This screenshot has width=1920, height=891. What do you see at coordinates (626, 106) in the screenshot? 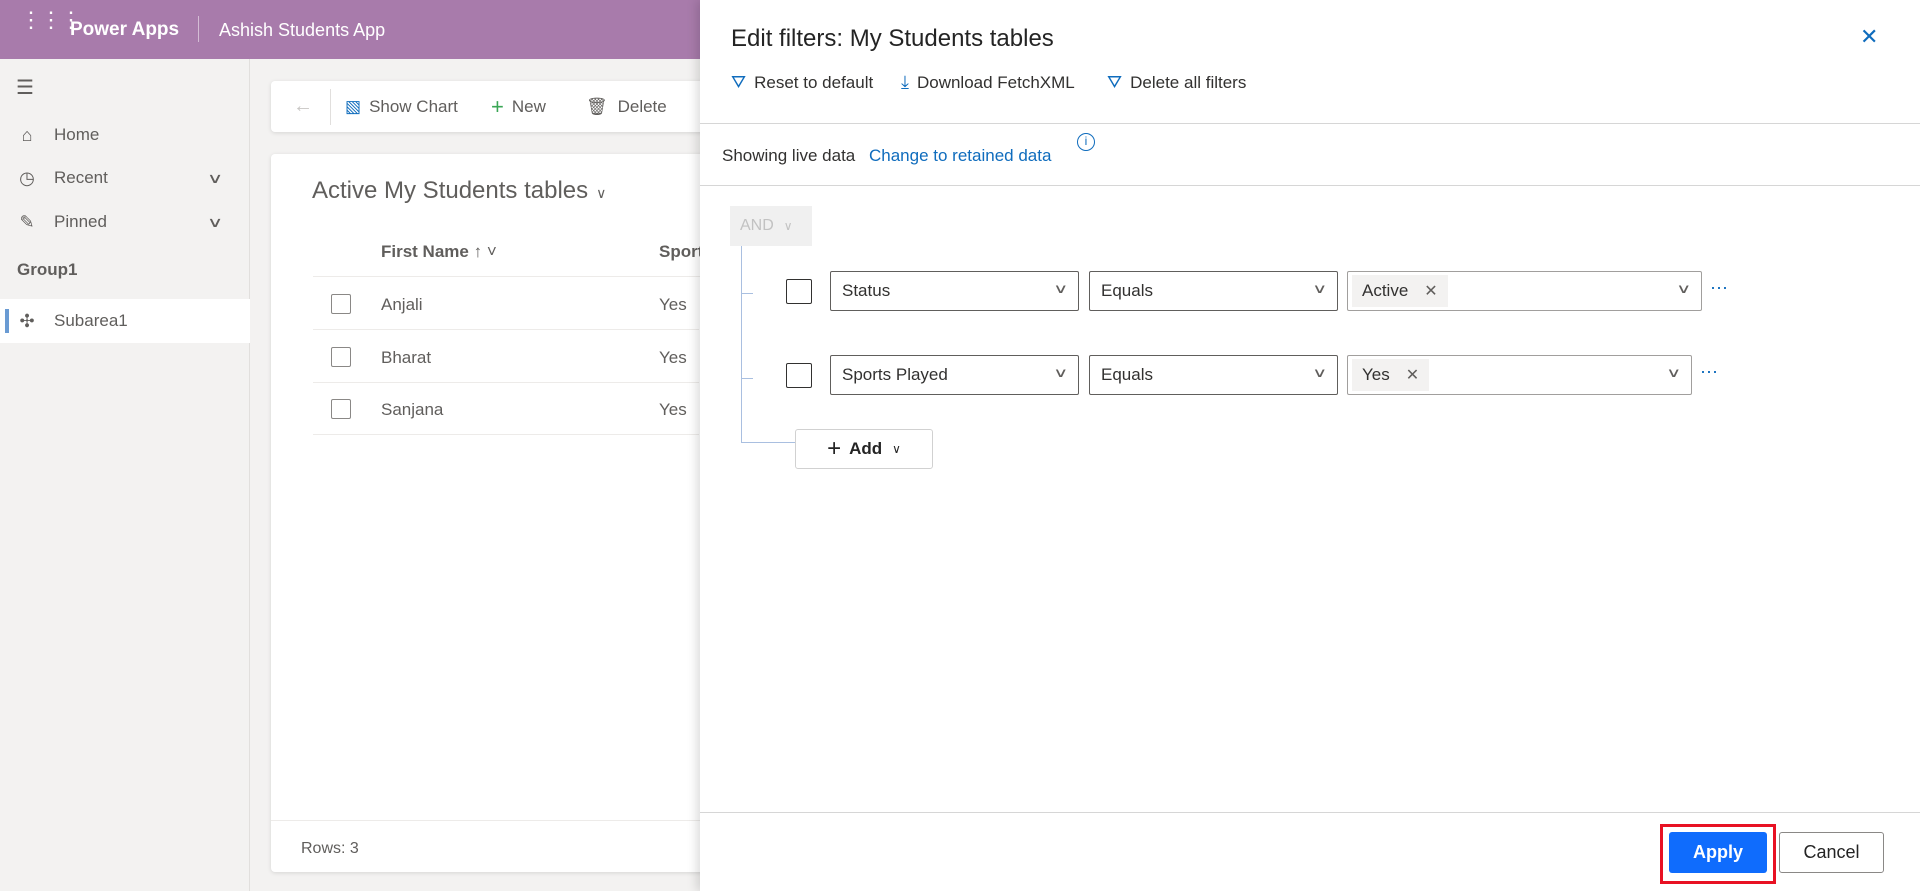
I see `delete-button: 🗑 Delete` at bounding box center [626, 106].